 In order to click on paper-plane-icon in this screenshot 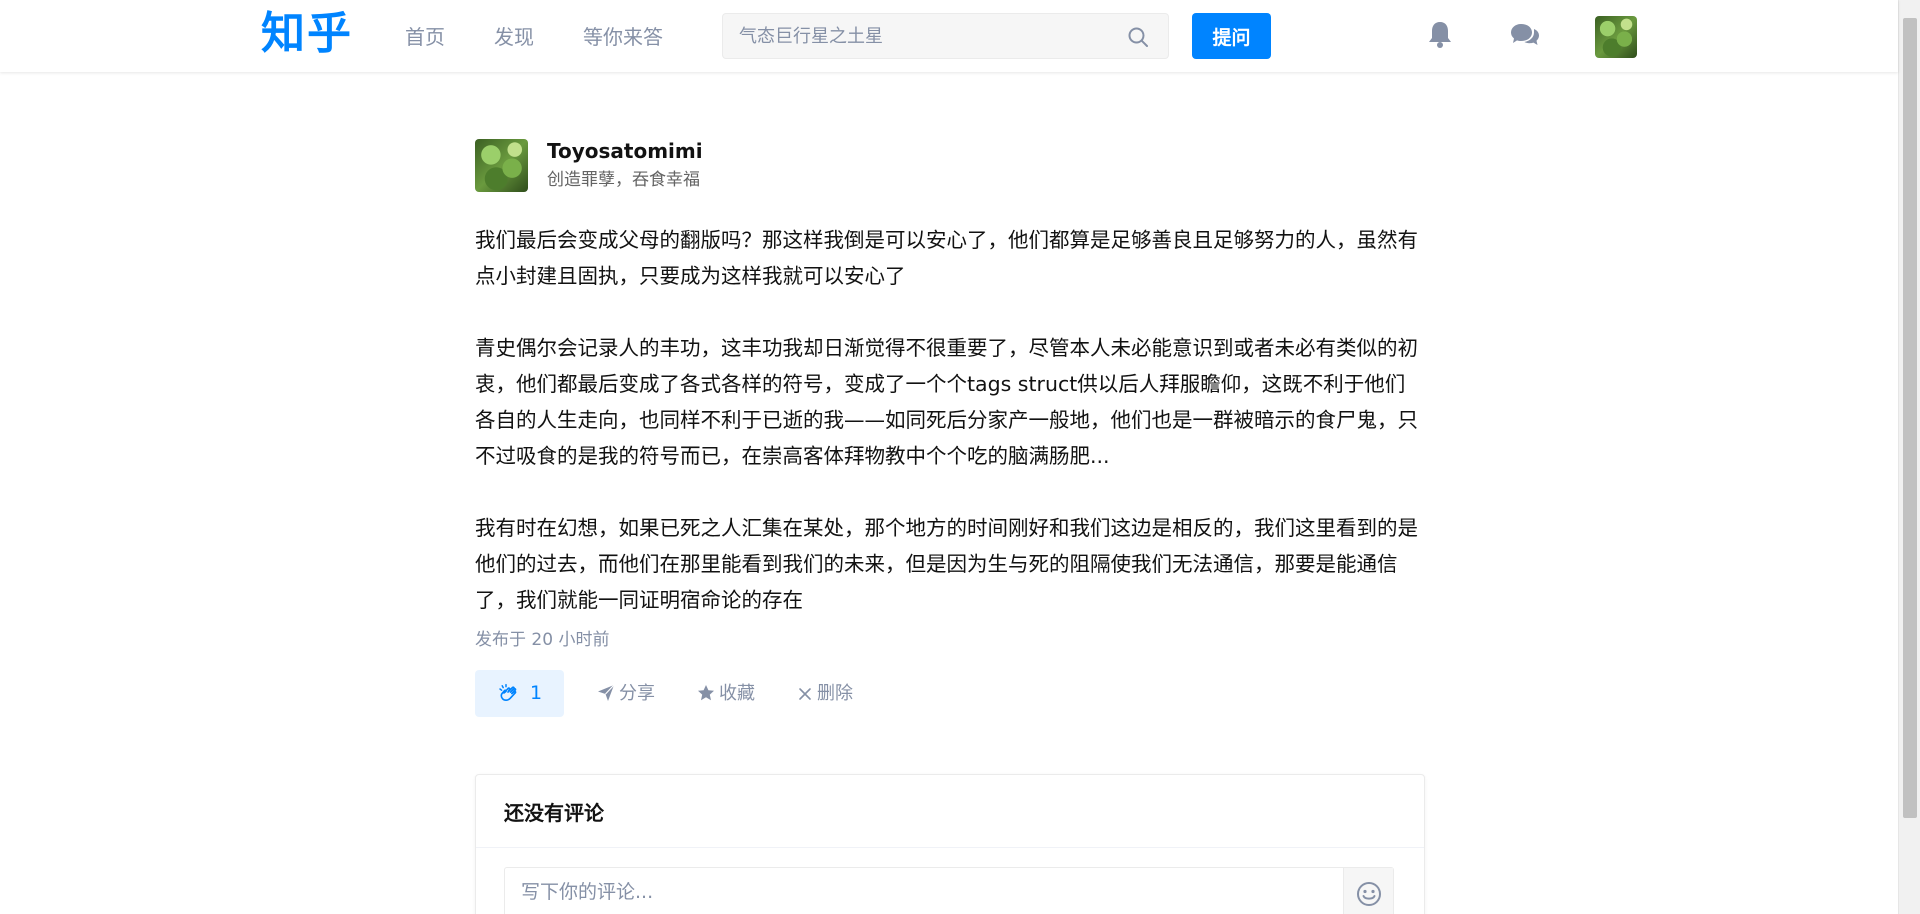, I will do `click(606, 692)`.